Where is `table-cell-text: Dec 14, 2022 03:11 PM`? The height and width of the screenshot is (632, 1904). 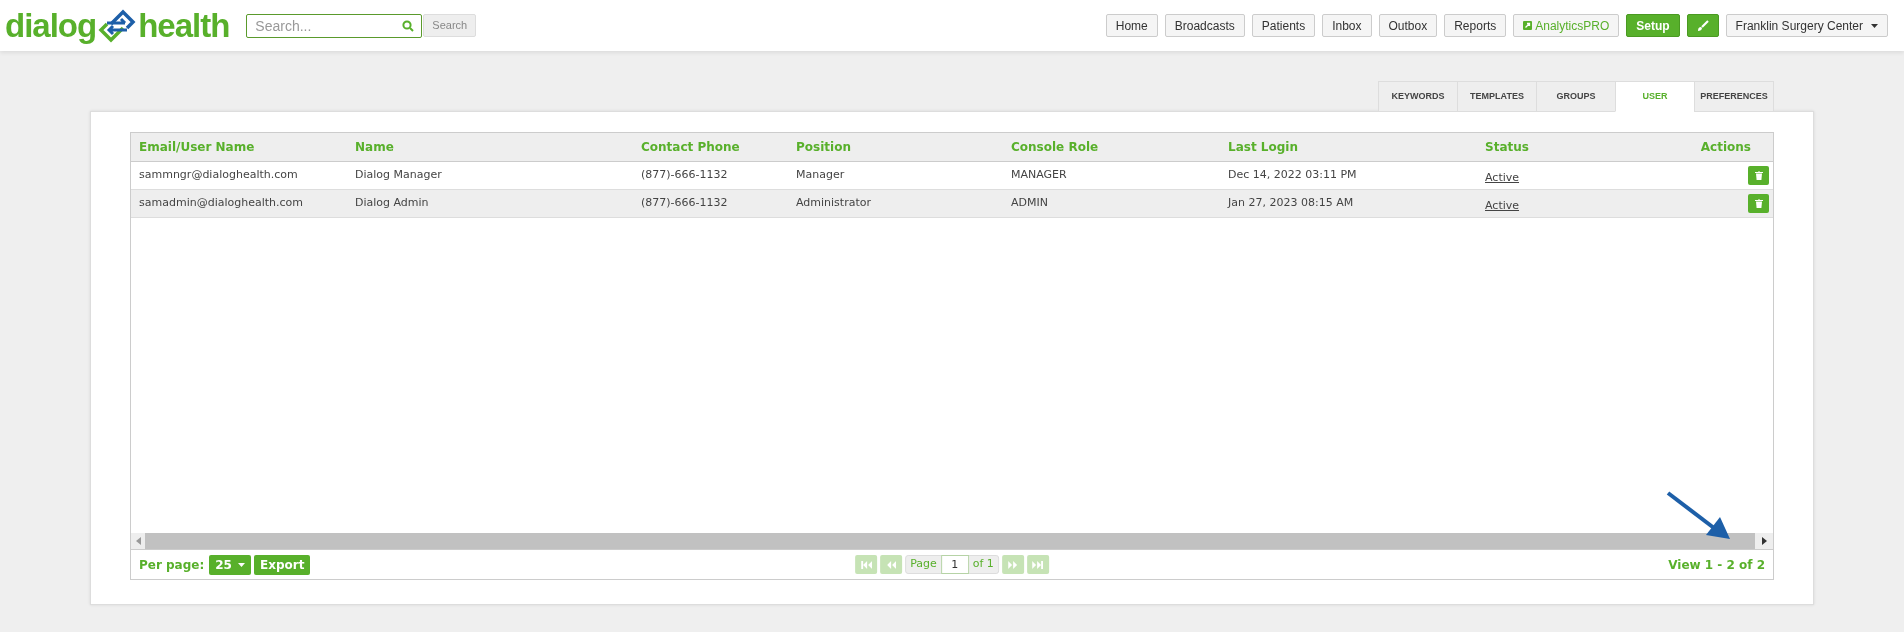 table-cell-text: Dec 14, 2022 03:11 PM is located at coordinates (1292, 175).